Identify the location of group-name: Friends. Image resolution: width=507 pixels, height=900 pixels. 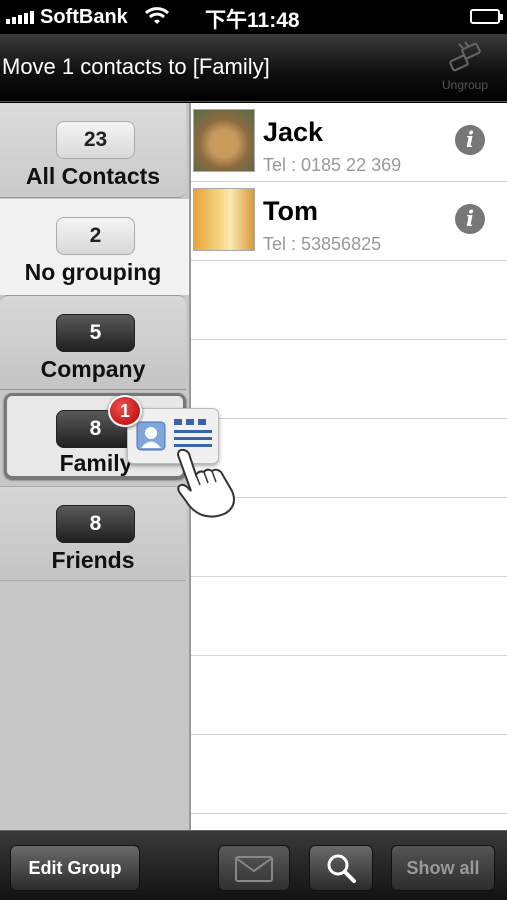
(93, 560).